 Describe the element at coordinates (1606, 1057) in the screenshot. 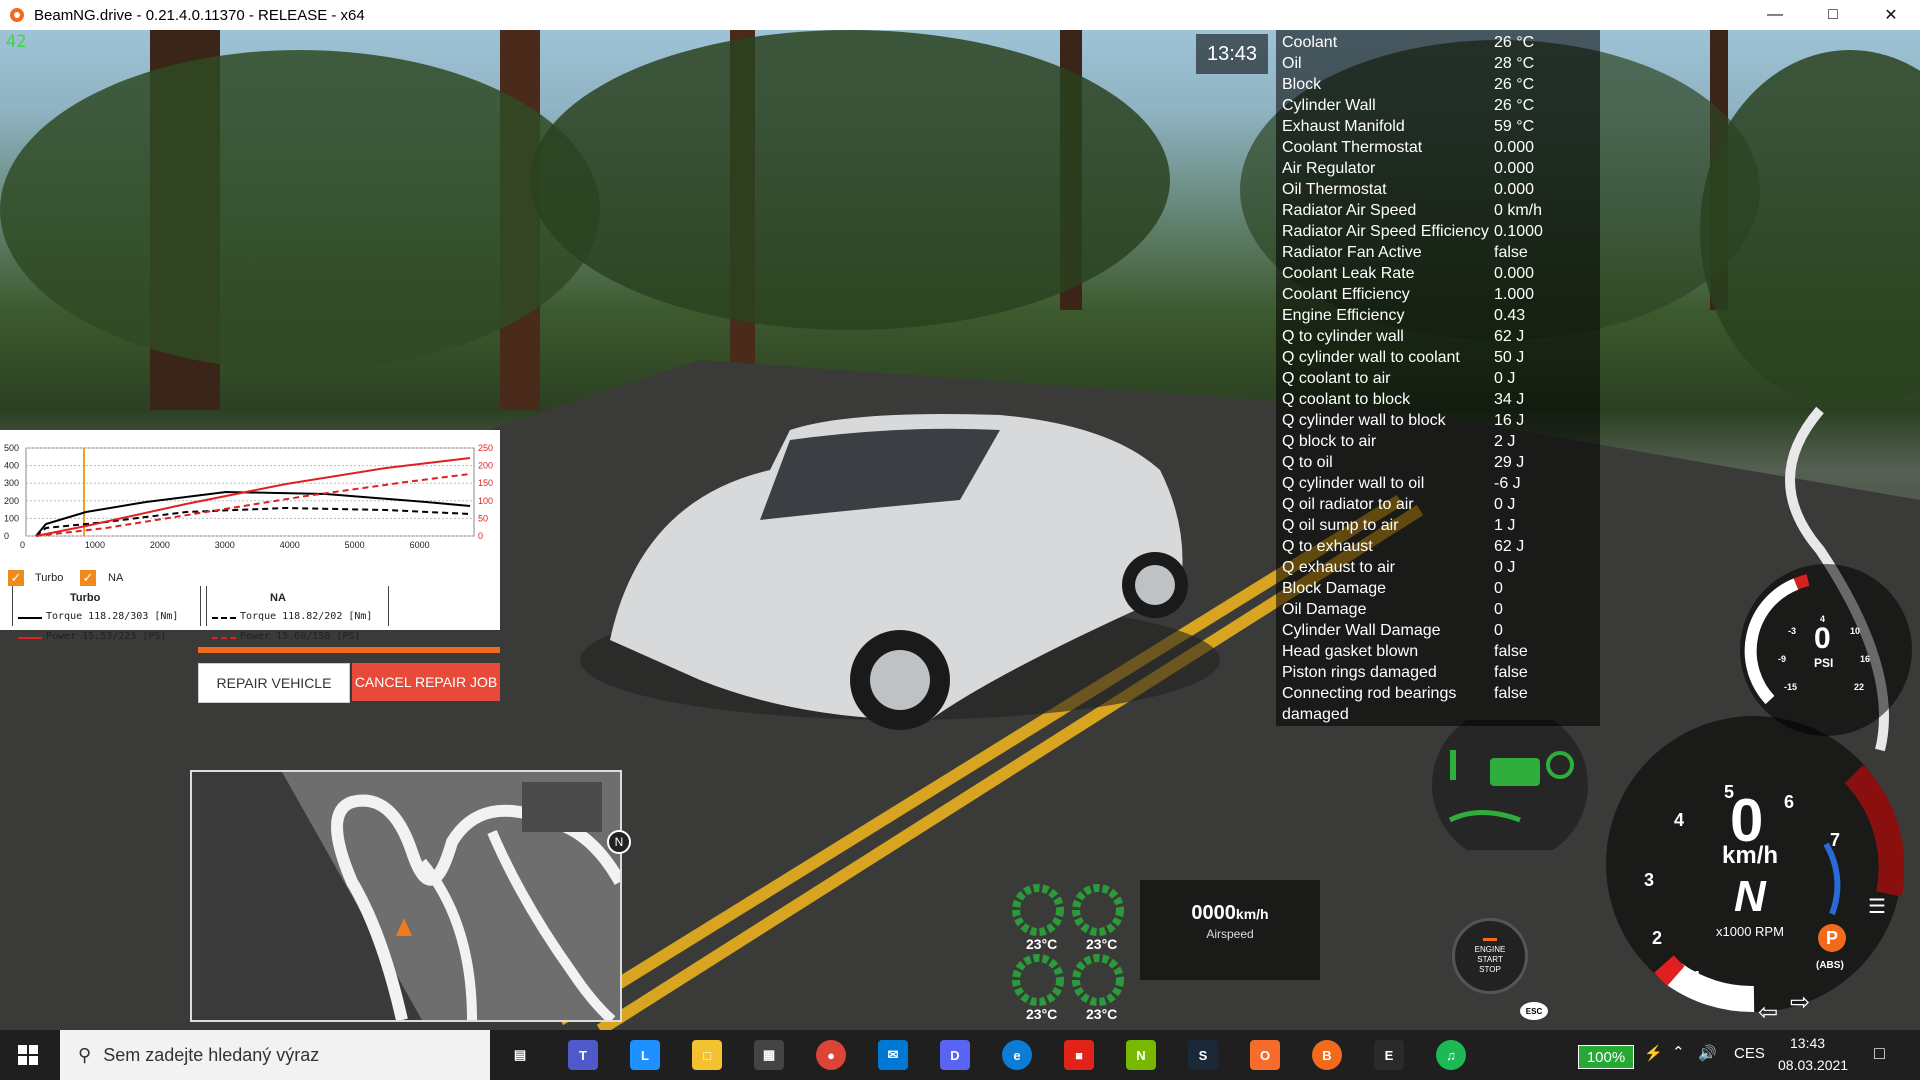

I see `battery-indicator: 100%` at that location.